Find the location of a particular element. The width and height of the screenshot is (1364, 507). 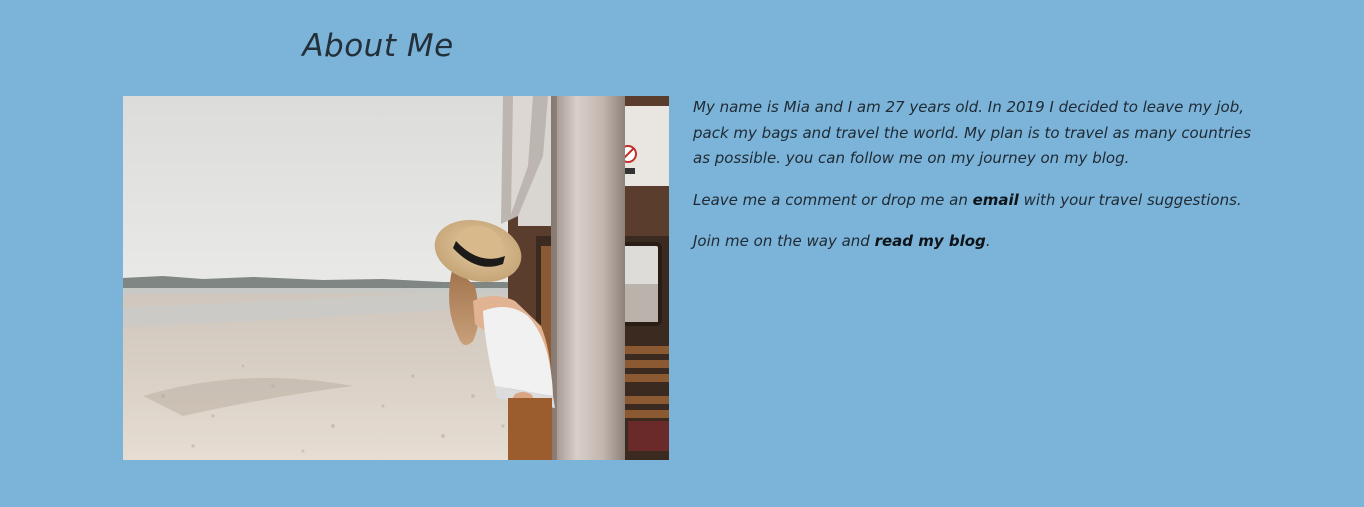

contact-text-after: with your travel suggestions. is located at coordinates (1130, 199).